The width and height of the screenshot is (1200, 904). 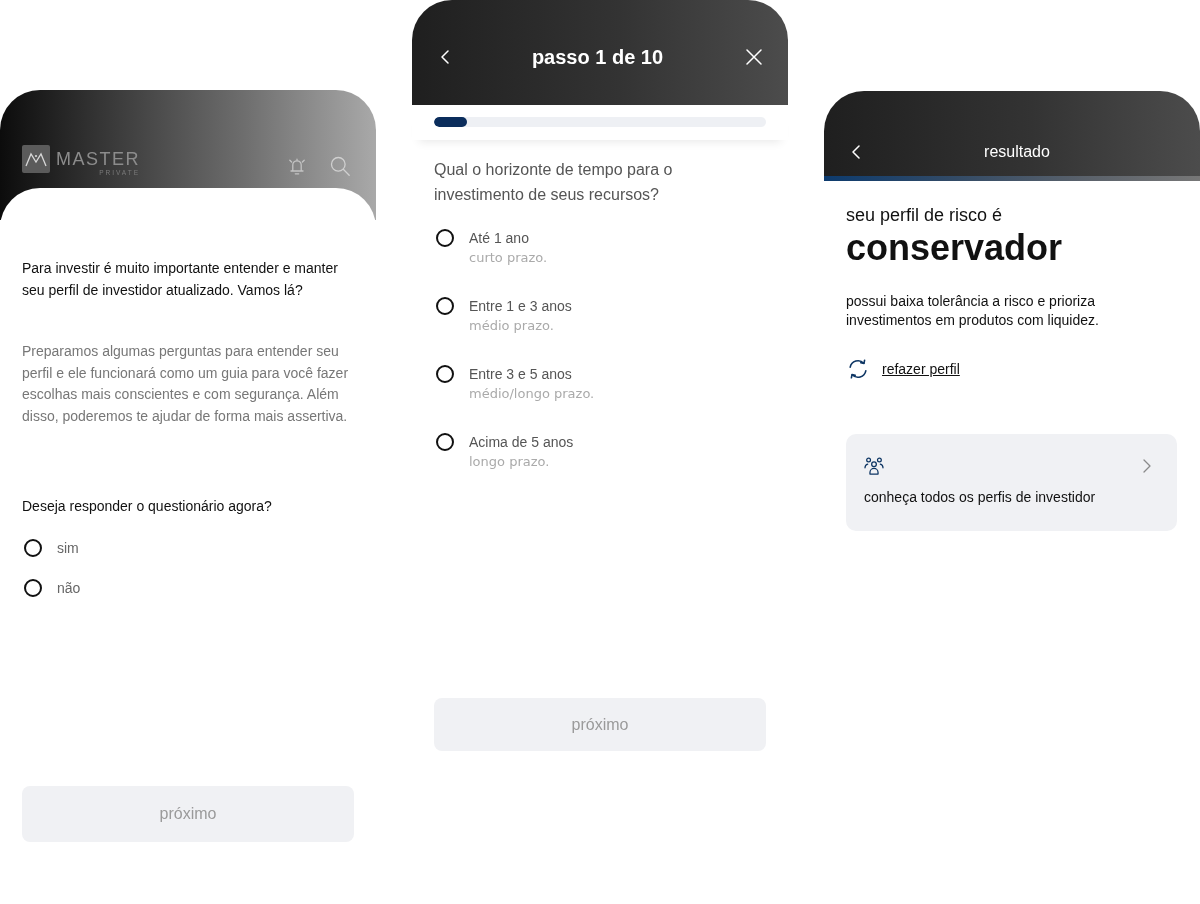 I want to click on option-detail: curto prazo., so click(x=508, y=258).